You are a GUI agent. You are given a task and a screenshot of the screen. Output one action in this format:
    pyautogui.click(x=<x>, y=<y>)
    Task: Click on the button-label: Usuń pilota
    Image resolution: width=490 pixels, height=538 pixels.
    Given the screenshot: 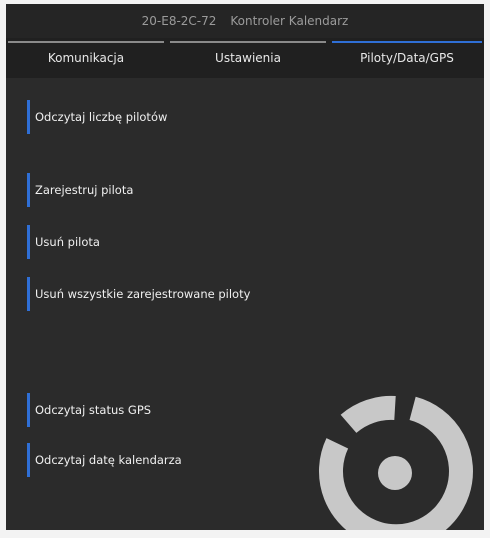 What is the action you would take?
    pyautogui.click(x=67, y=242)
    